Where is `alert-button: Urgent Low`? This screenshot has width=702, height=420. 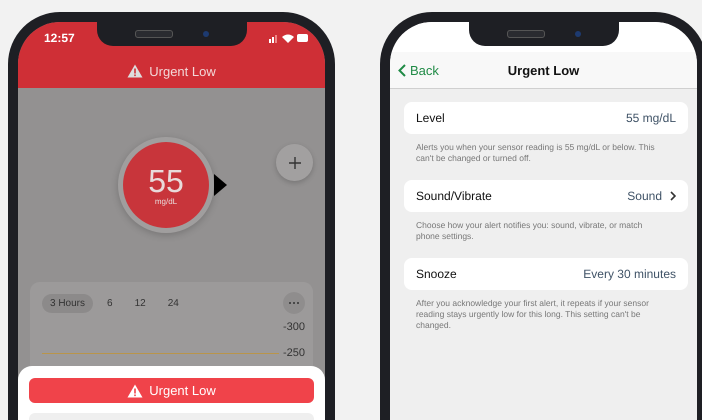 alert-button: Urgent Low is located at coordinates (171, 390).